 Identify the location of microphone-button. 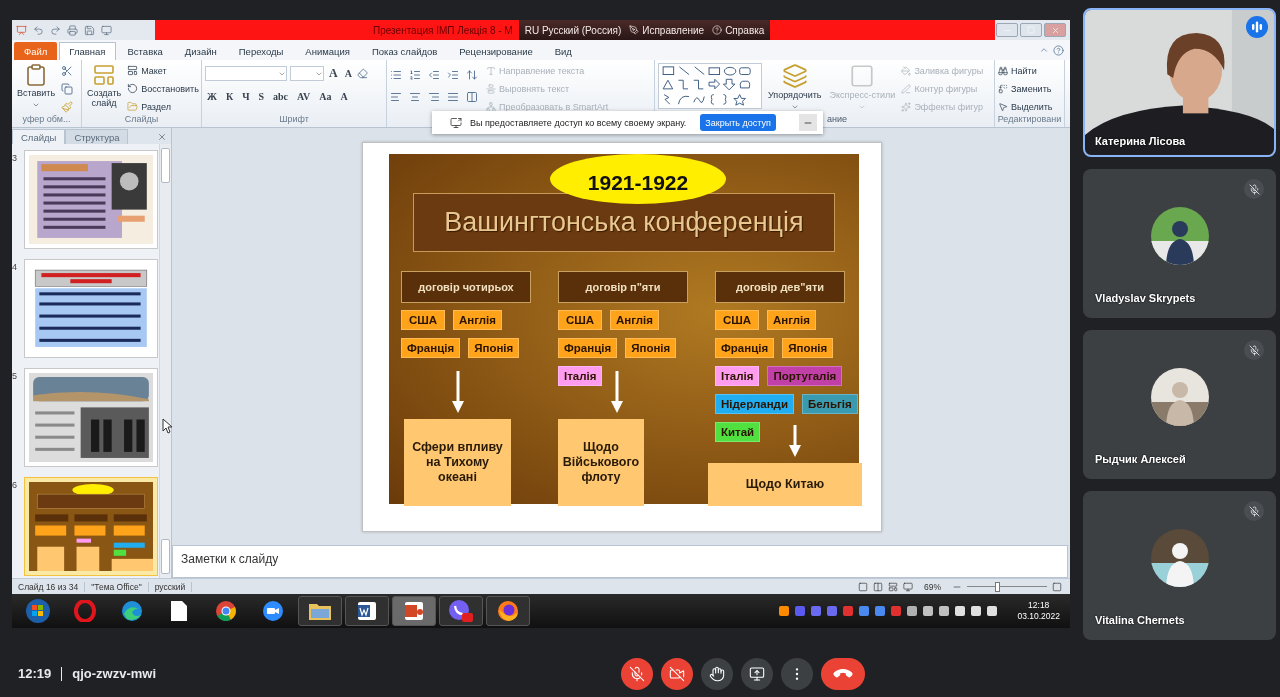
(637, 673).